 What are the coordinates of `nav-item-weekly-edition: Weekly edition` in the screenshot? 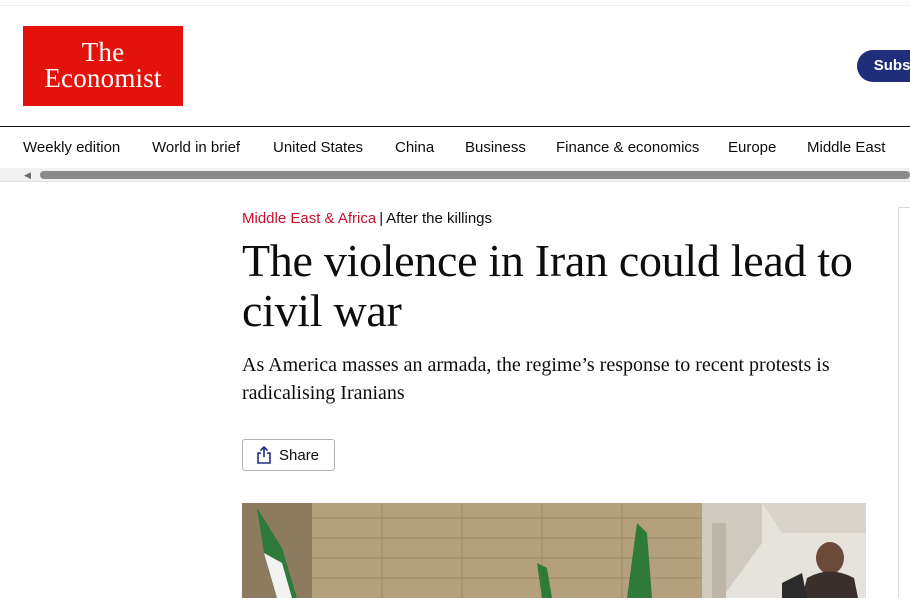 It's located at (71, 147).